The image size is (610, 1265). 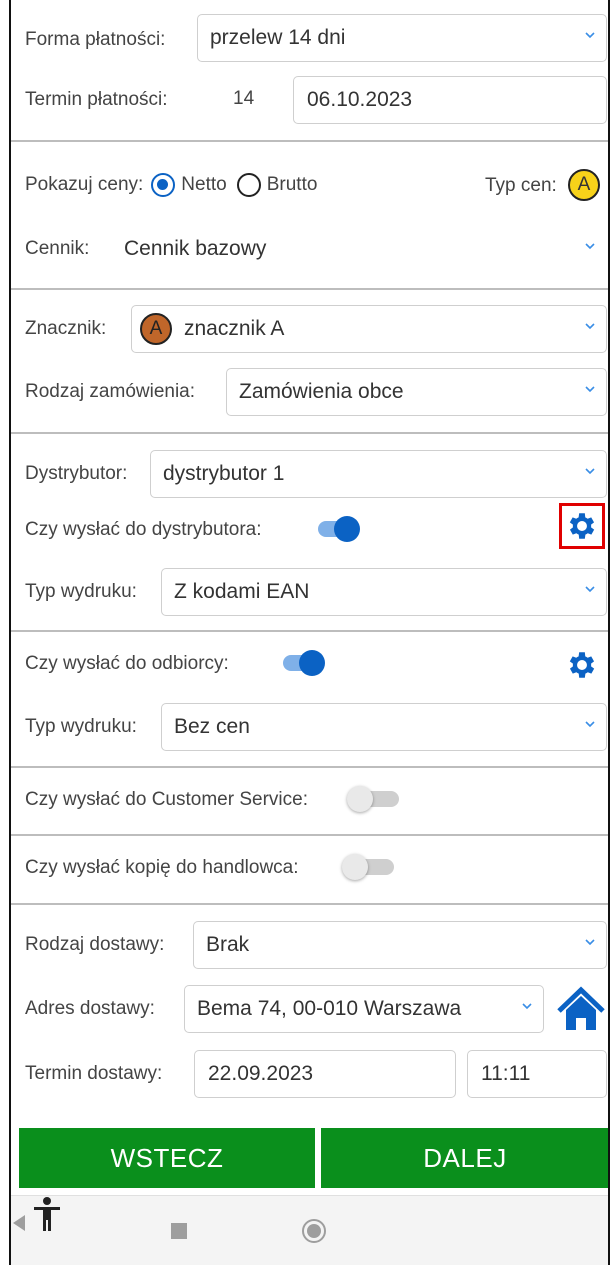 What do you see at coordinates (302, 662) in the screenshot?
I see `send-recipient-toggle` at bounding box center [302, 662].